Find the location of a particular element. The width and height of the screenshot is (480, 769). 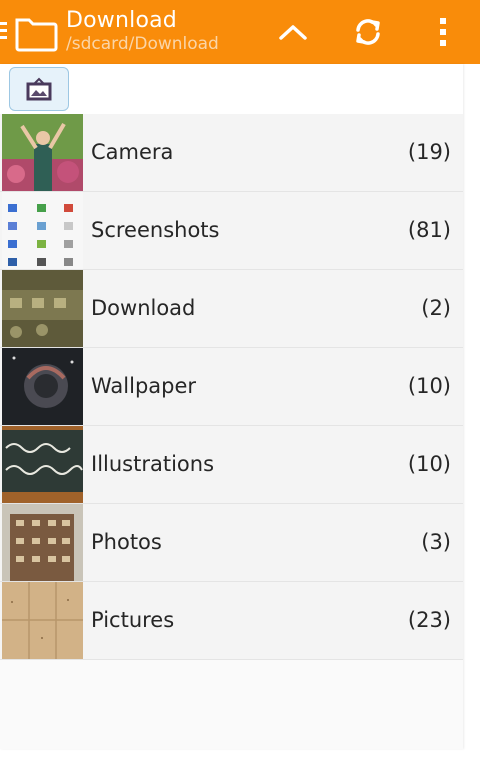

album-label: Screenshots is located at coordinates (155, 230).